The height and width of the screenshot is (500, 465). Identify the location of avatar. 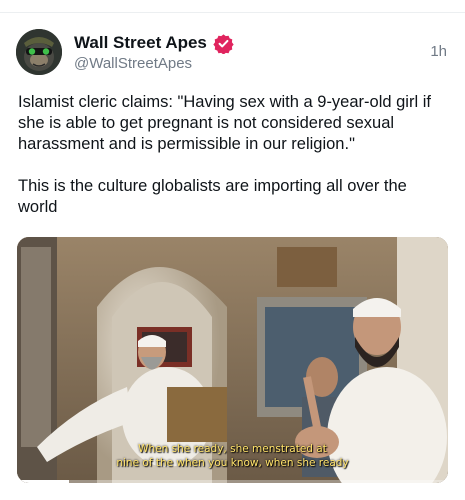
(39, 52).